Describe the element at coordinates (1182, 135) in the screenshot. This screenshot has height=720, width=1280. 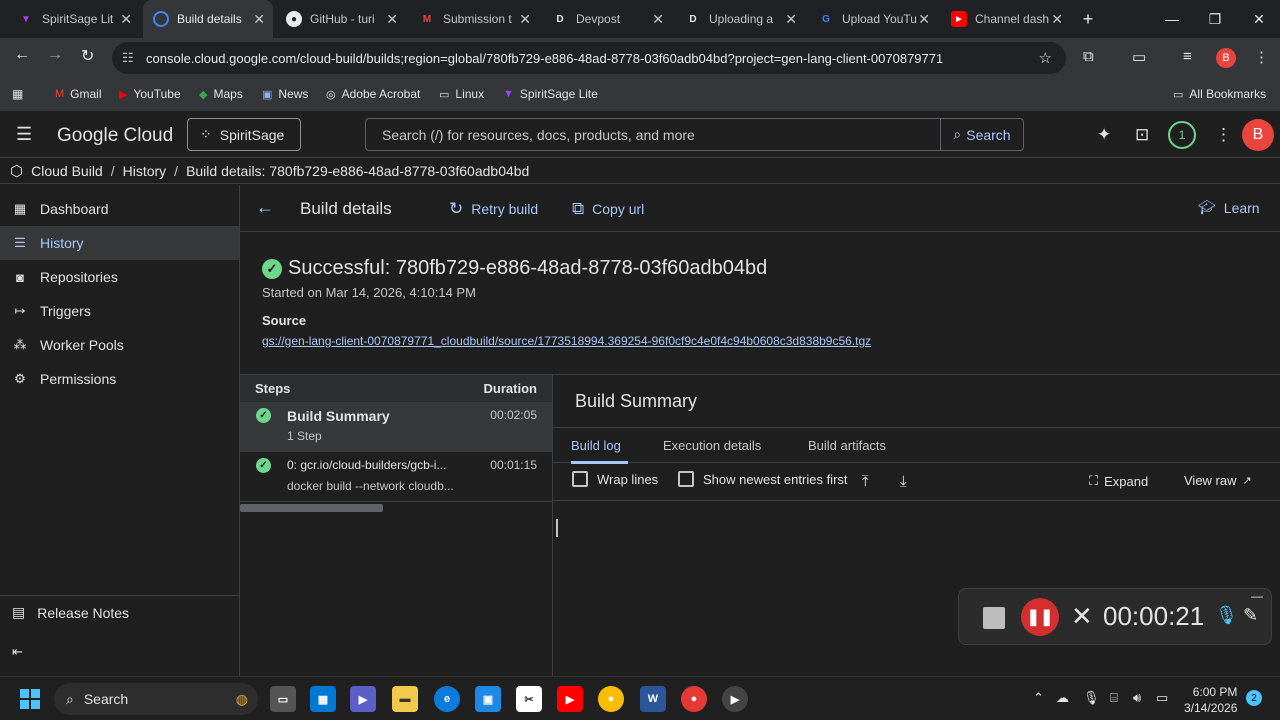
I see `notification-badge: 1` at that location.